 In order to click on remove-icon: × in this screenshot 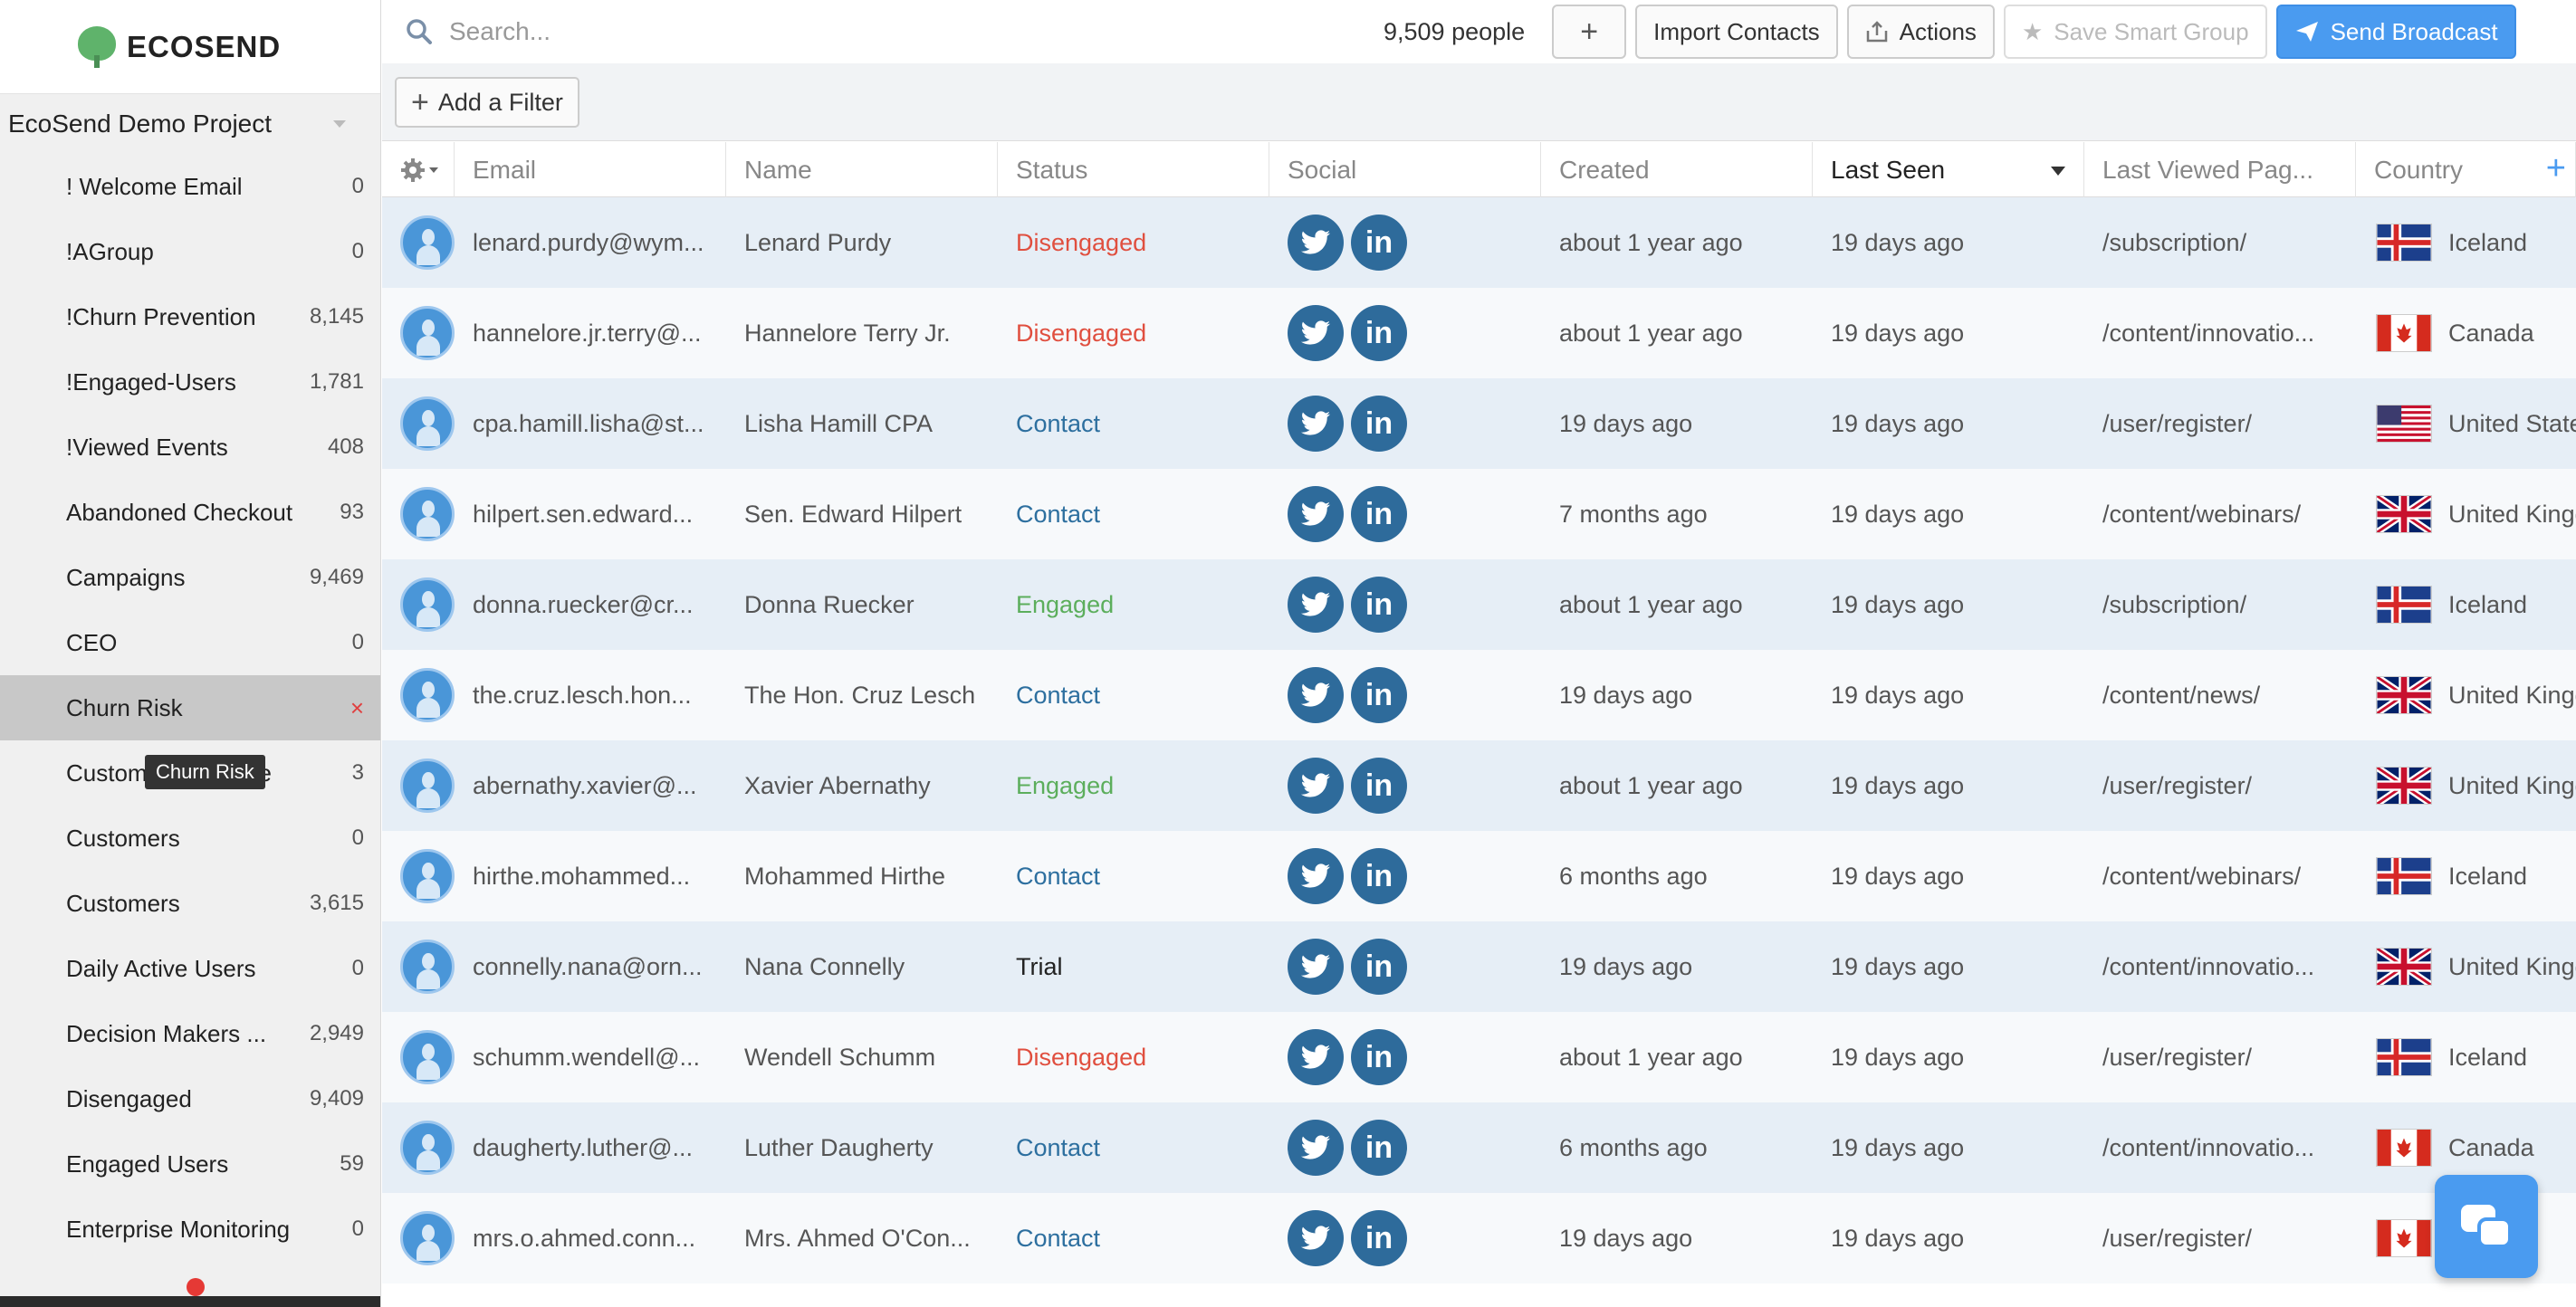, I will do `click(357, 708)`.